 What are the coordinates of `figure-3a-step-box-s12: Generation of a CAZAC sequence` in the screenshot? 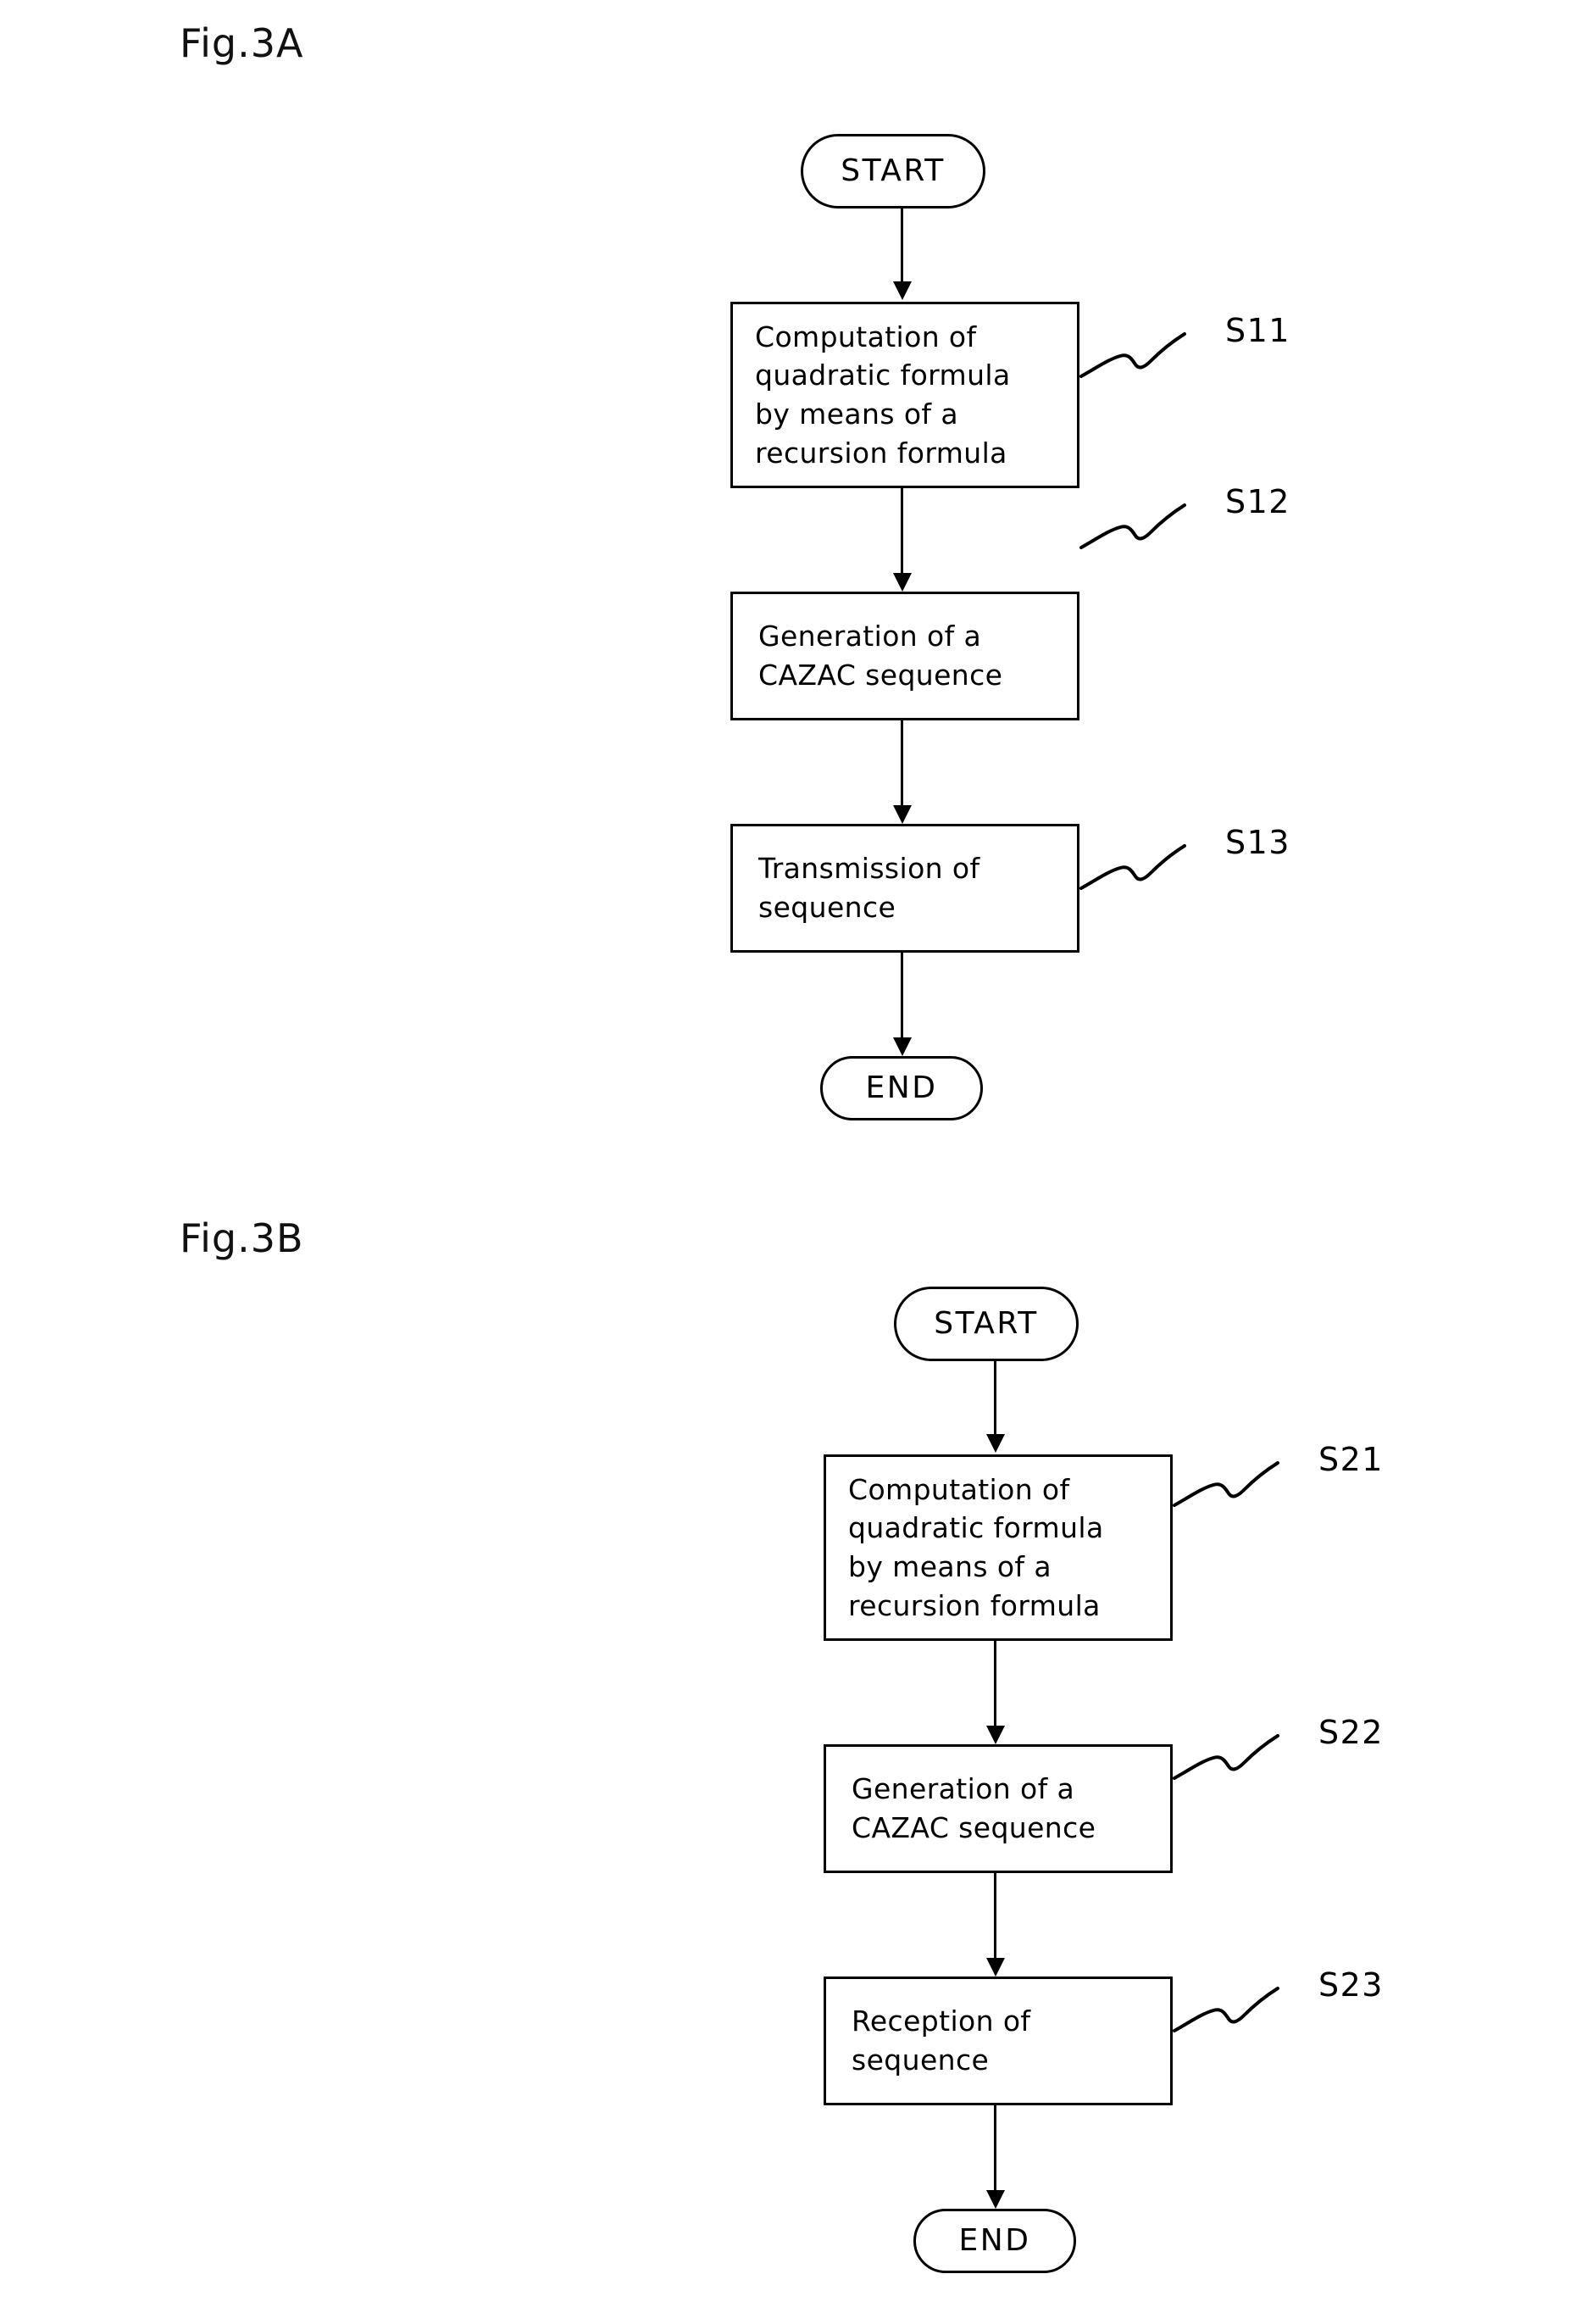 It's located at (904, 656).